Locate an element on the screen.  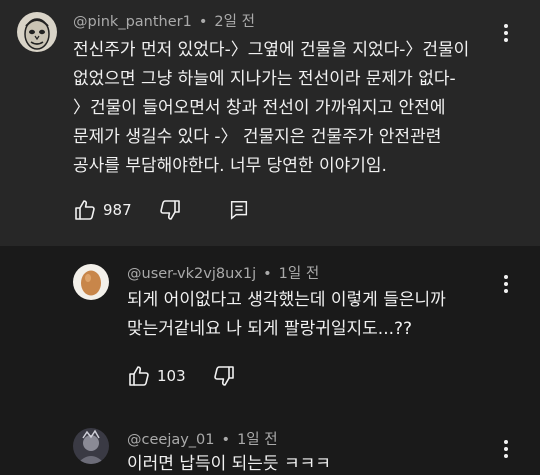
comment-text: 이러면 납득이 되는듯 ㅋㅋㅋ is located at coordinates (229, 462).